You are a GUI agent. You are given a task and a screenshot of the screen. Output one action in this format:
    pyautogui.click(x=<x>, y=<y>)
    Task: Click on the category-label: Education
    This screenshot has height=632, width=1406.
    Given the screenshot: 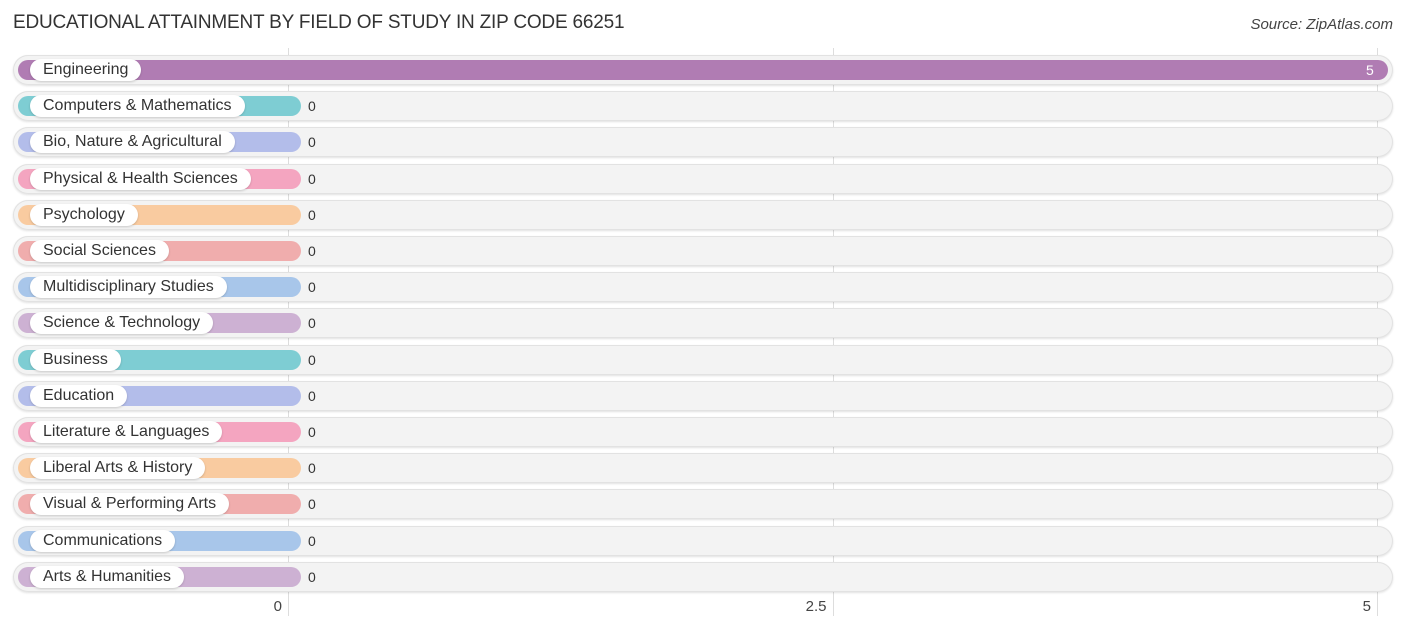 What is the action you would take?
    pyautogui.click(x=79, y=395)
    